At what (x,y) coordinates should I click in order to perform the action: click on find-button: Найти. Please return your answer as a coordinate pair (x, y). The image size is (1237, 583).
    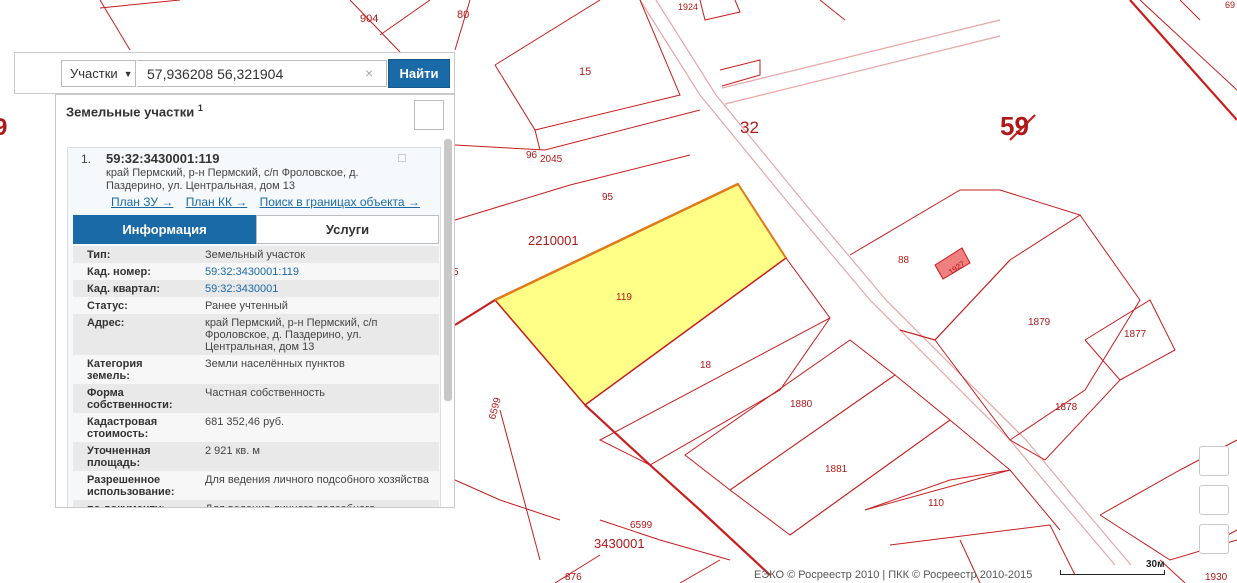
    Looking at the image, I should click on (419, 73).